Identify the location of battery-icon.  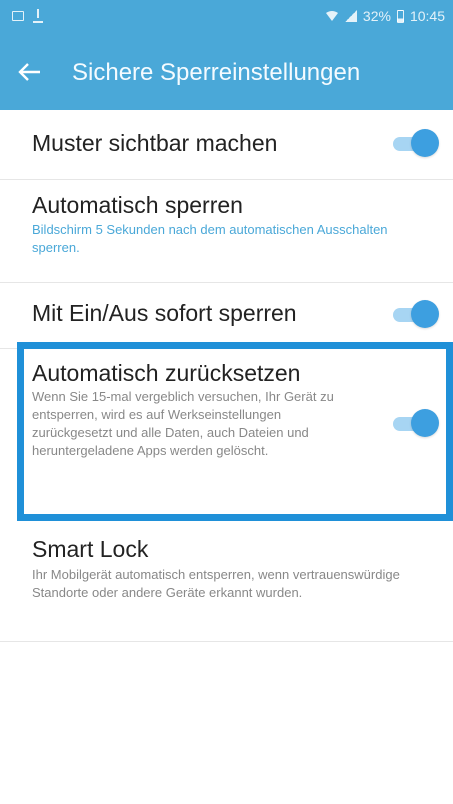
(400, 16).